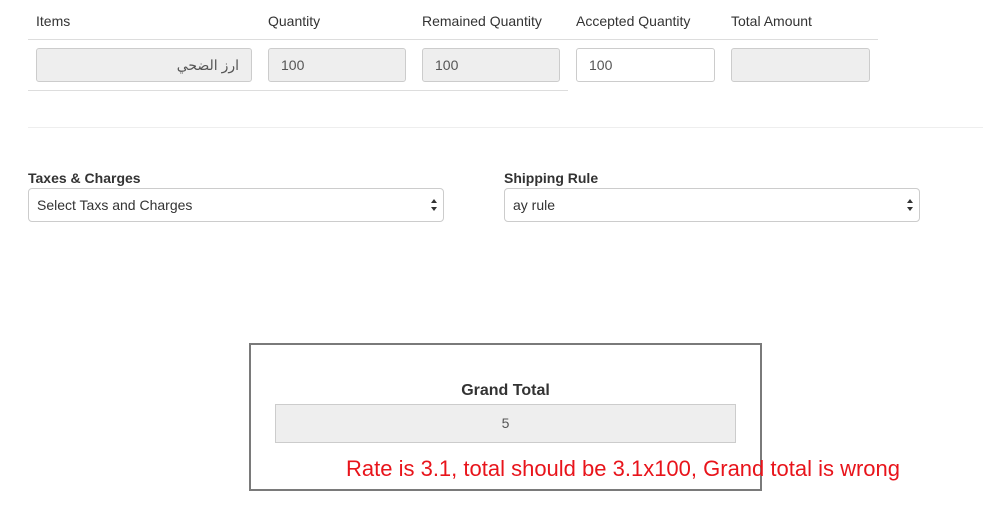 Image resolution: width=983 pixels, height=512 pixels. What do you see at coordinates (482, 21) in the screenshot?
I see `header-remained-quantity: Remained Quantity` at bounding box center [482, 21].